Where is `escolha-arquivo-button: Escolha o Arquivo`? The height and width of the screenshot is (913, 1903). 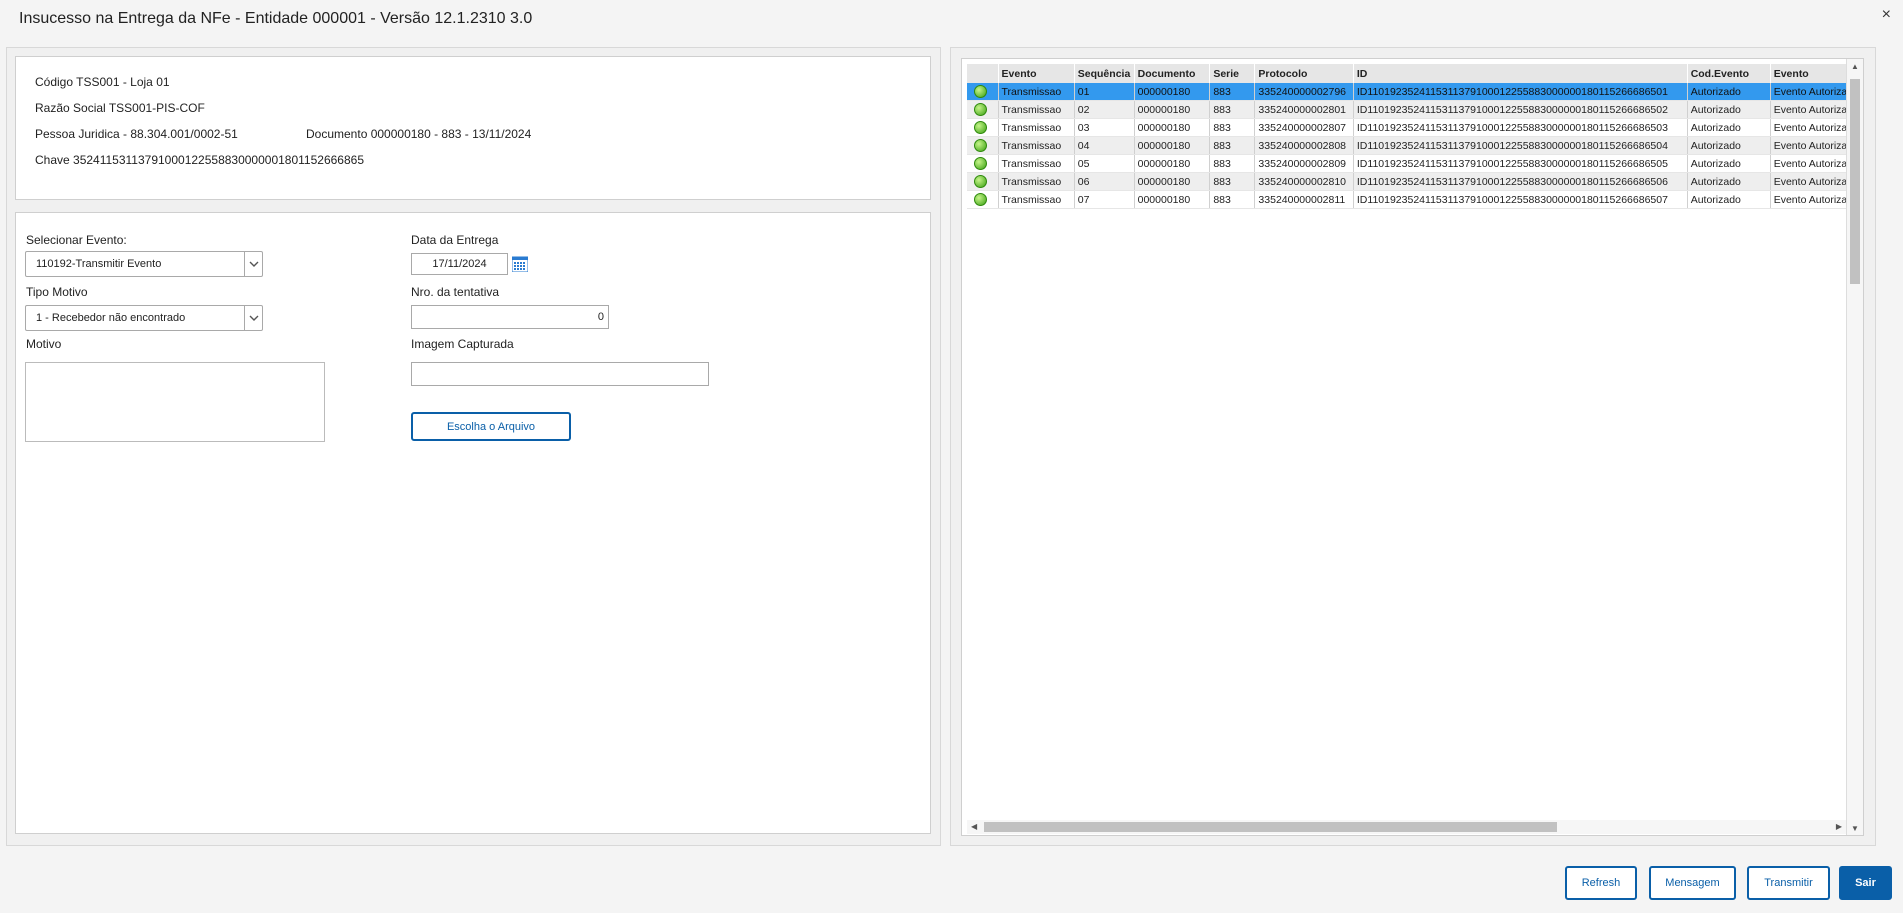 escolha-arquivo-button: Escolha o Arquivo is located at coordinates (491, 426).